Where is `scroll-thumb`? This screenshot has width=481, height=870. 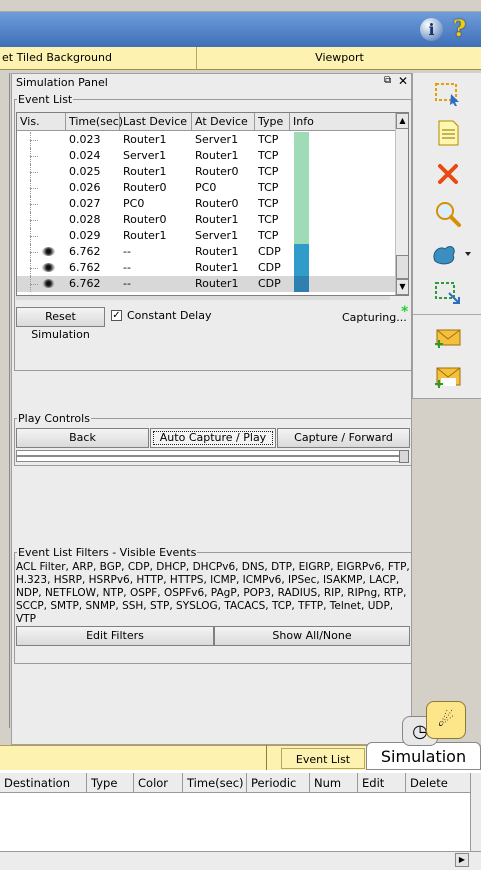
scroll-thumb is located at coordinates (402, 267).